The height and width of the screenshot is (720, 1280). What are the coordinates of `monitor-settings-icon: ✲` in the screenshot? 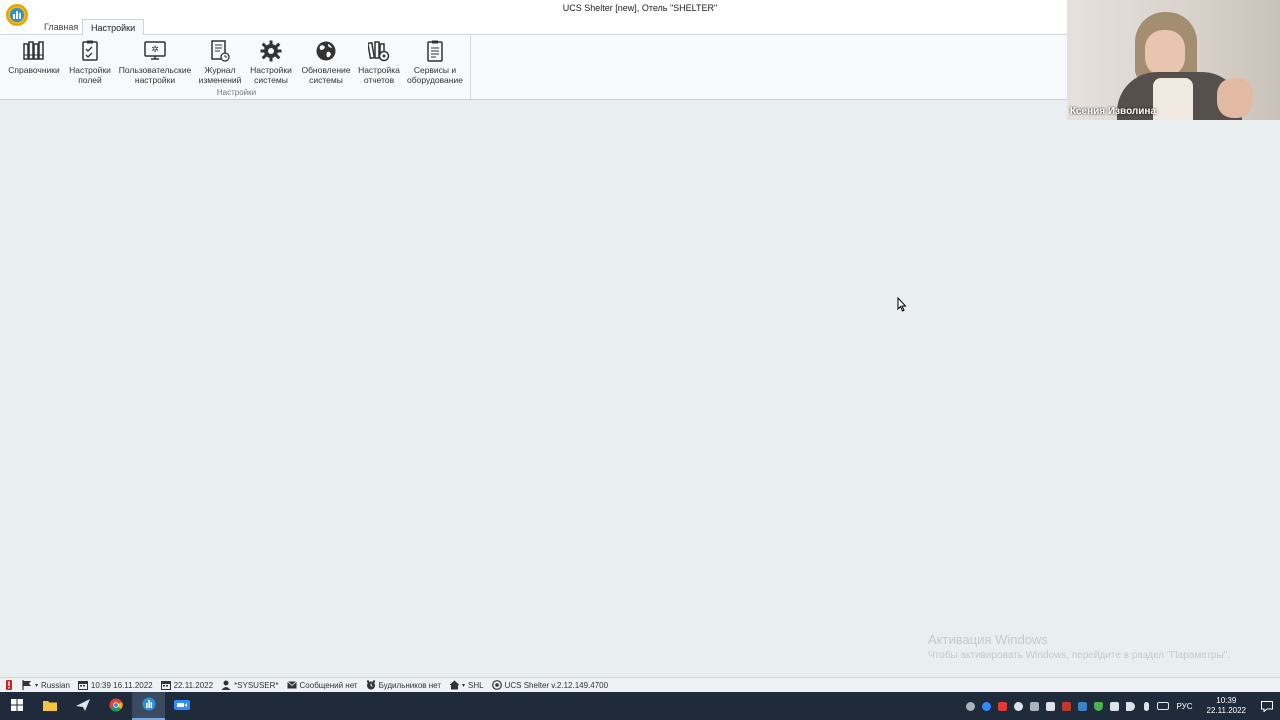 It's located at (155, 51).